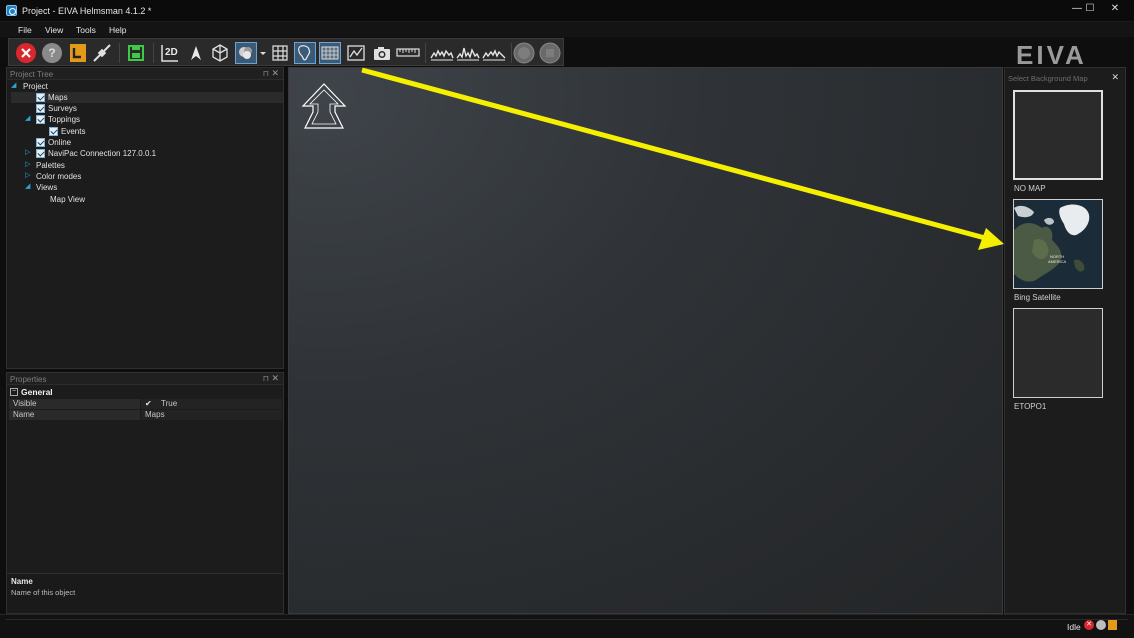 This screenshot has height=638, width=1134. What do you see at coordinates (567, 626) in the screenshot?
I see `status-bar: Idle ✕` at bounding box center [567, 626].